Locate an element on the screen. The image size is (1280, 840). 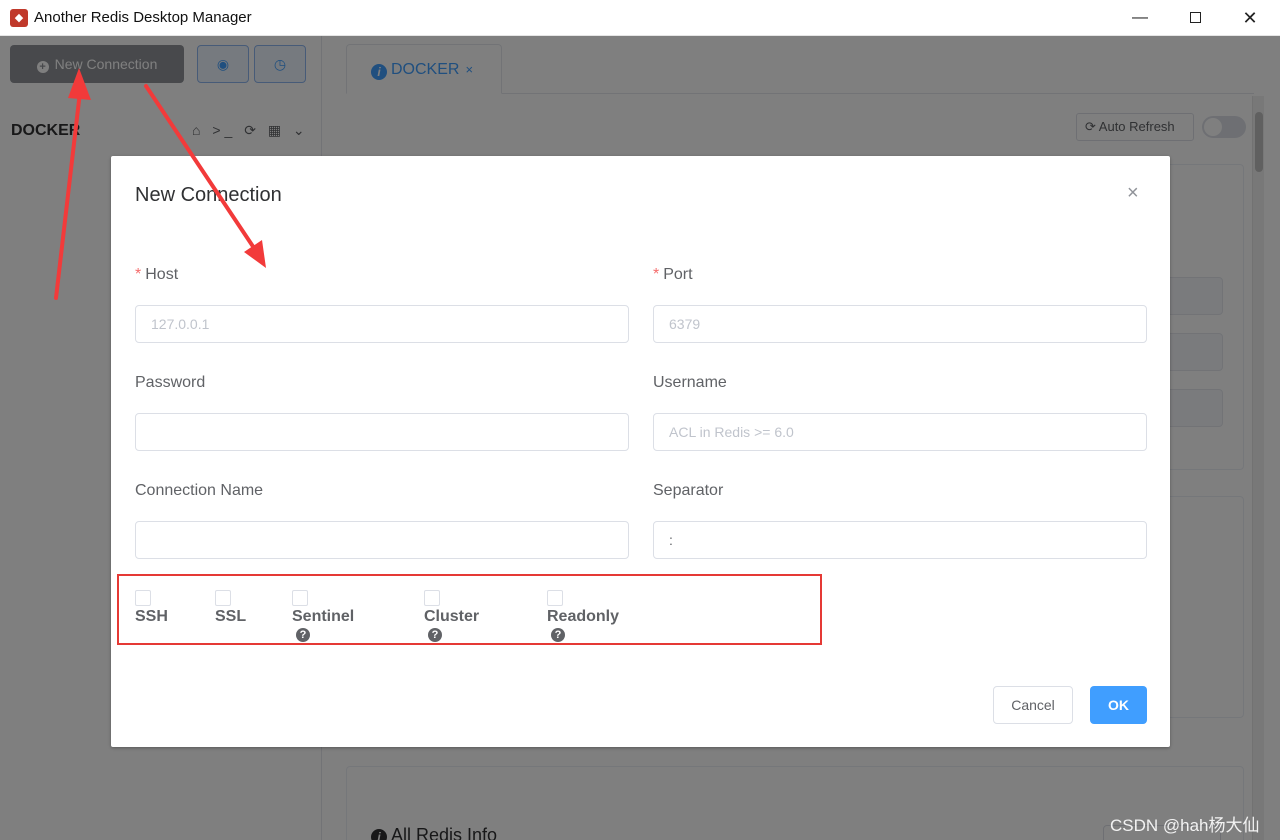
port-label-text: Port is located at coordinates (678, 274).